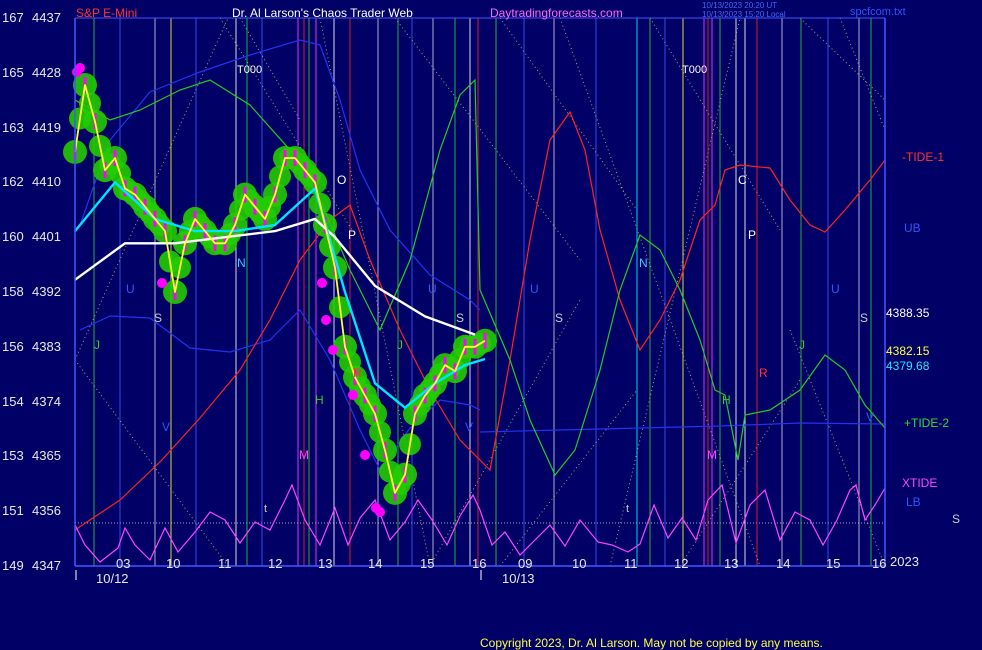 This screenshot has width=982, height=650. I want to click on x-tick-13: 14, so click(783, 563).